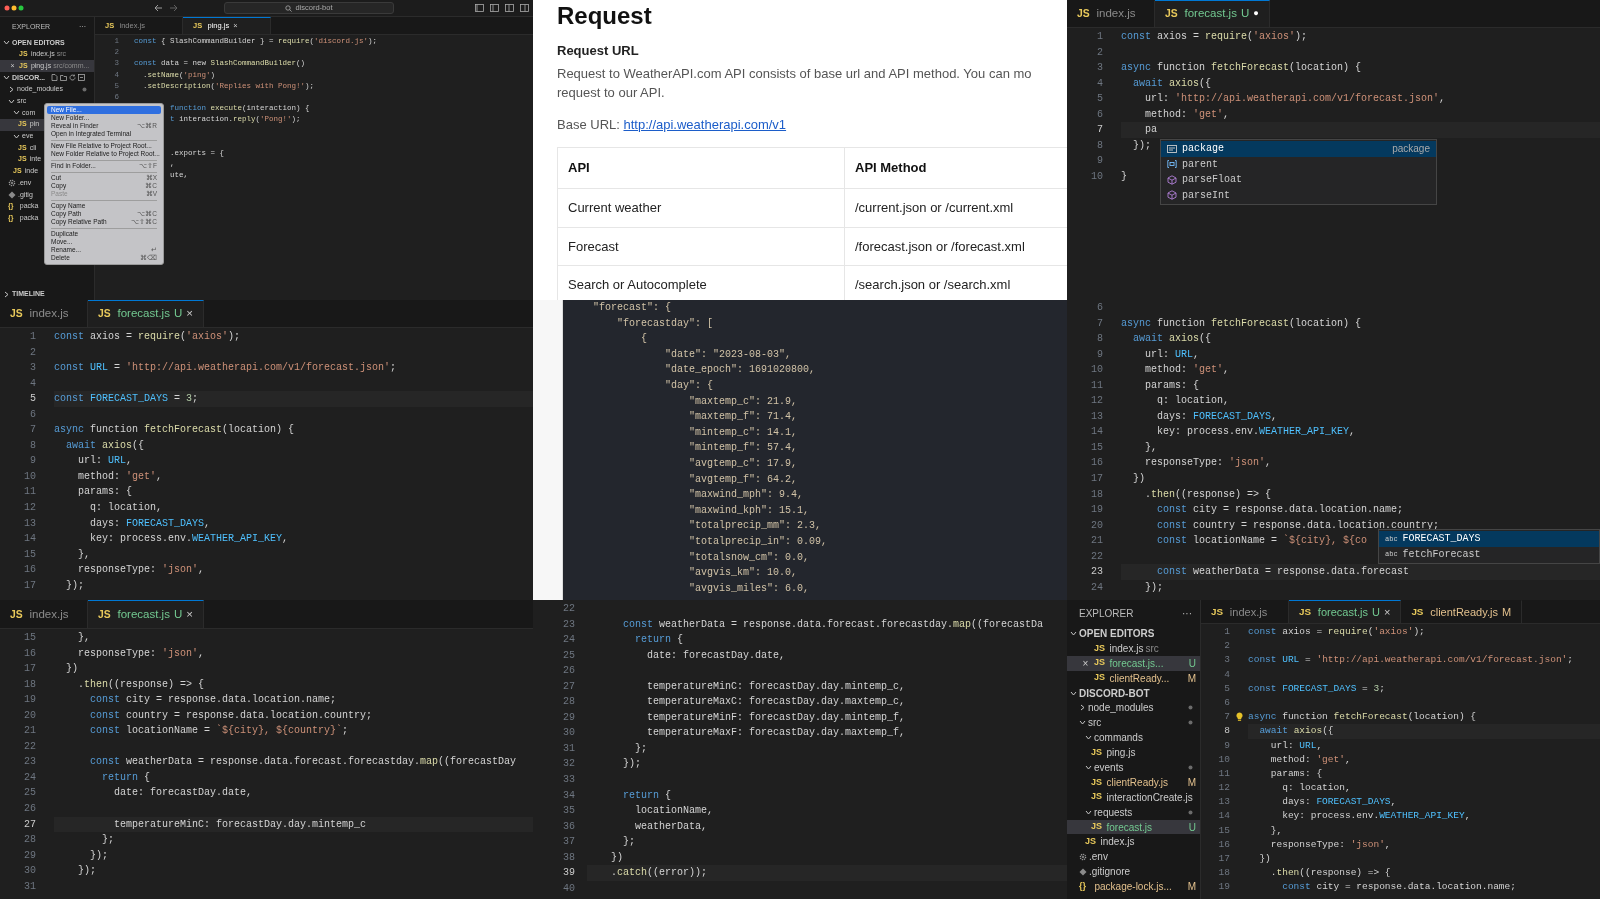 This screenshot has width=1600, height=899. What do you see at coordinates (29, 523) in the screenshot?
I see `line-number: 13` at bounding box center [29, 523].